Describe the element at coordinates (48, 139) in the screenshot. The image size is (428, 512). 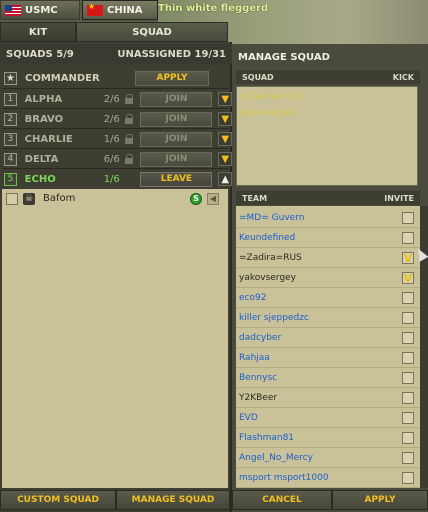
I see `squad-name: CHARLIE` at that location.